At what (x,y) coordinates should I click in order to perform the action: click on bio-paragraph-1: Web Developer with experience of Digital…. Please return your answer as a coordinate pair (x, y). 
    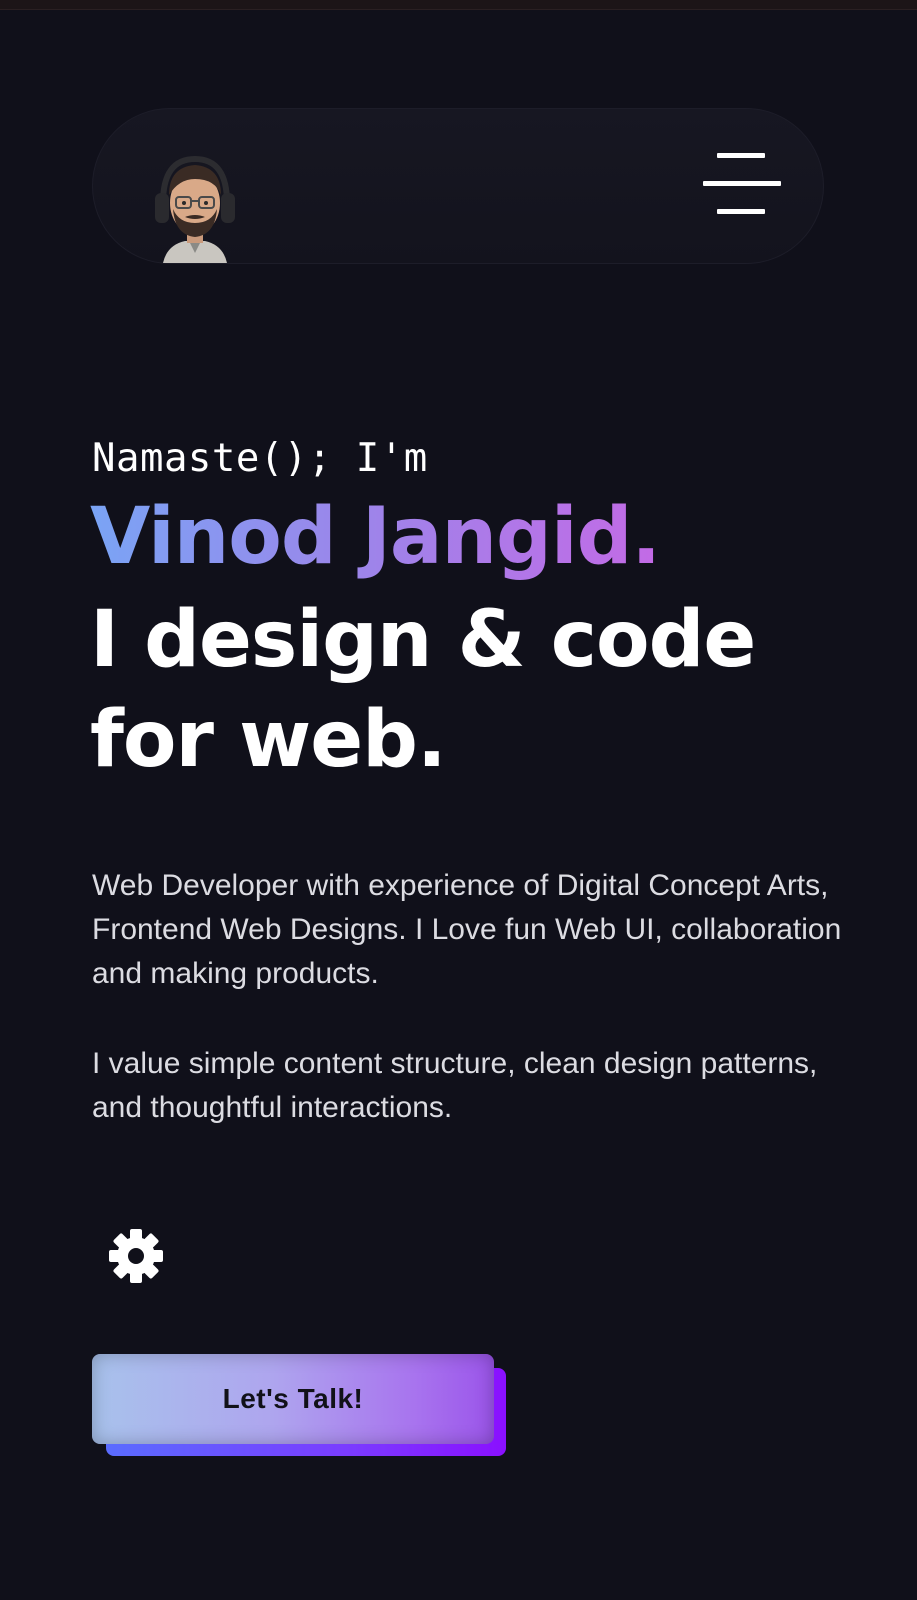
    Looking at the image, I should click on (467, 929).